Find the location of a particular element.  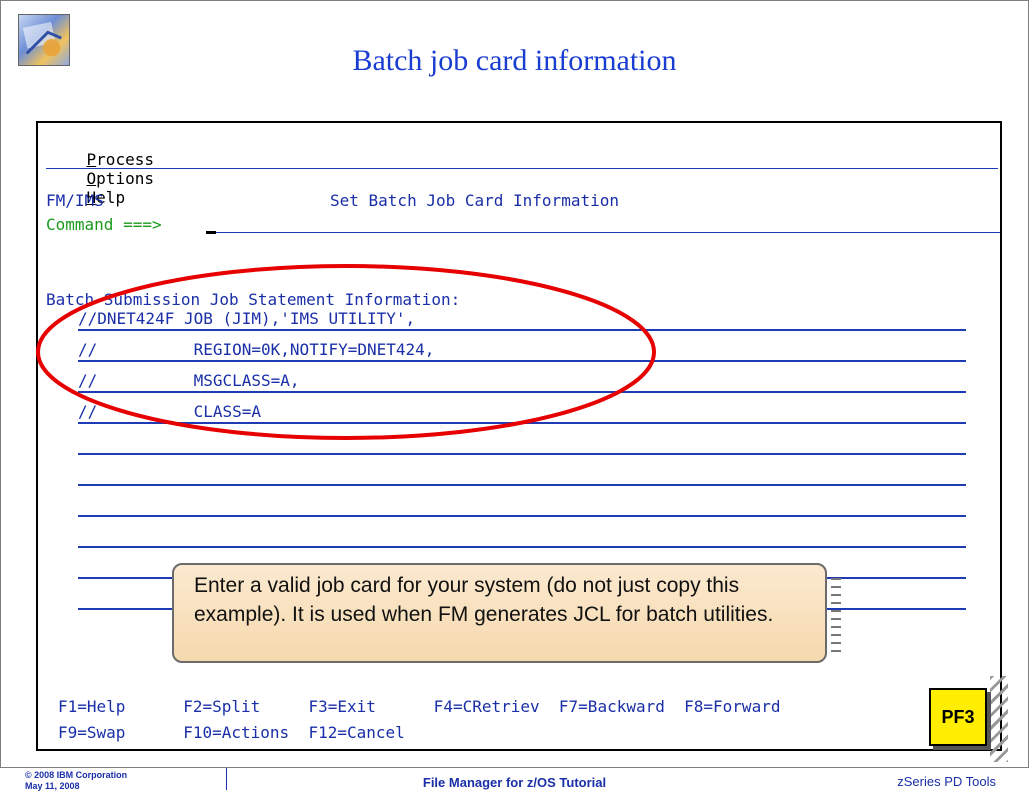

action-bar-divider is located at coordinates (522, 168).